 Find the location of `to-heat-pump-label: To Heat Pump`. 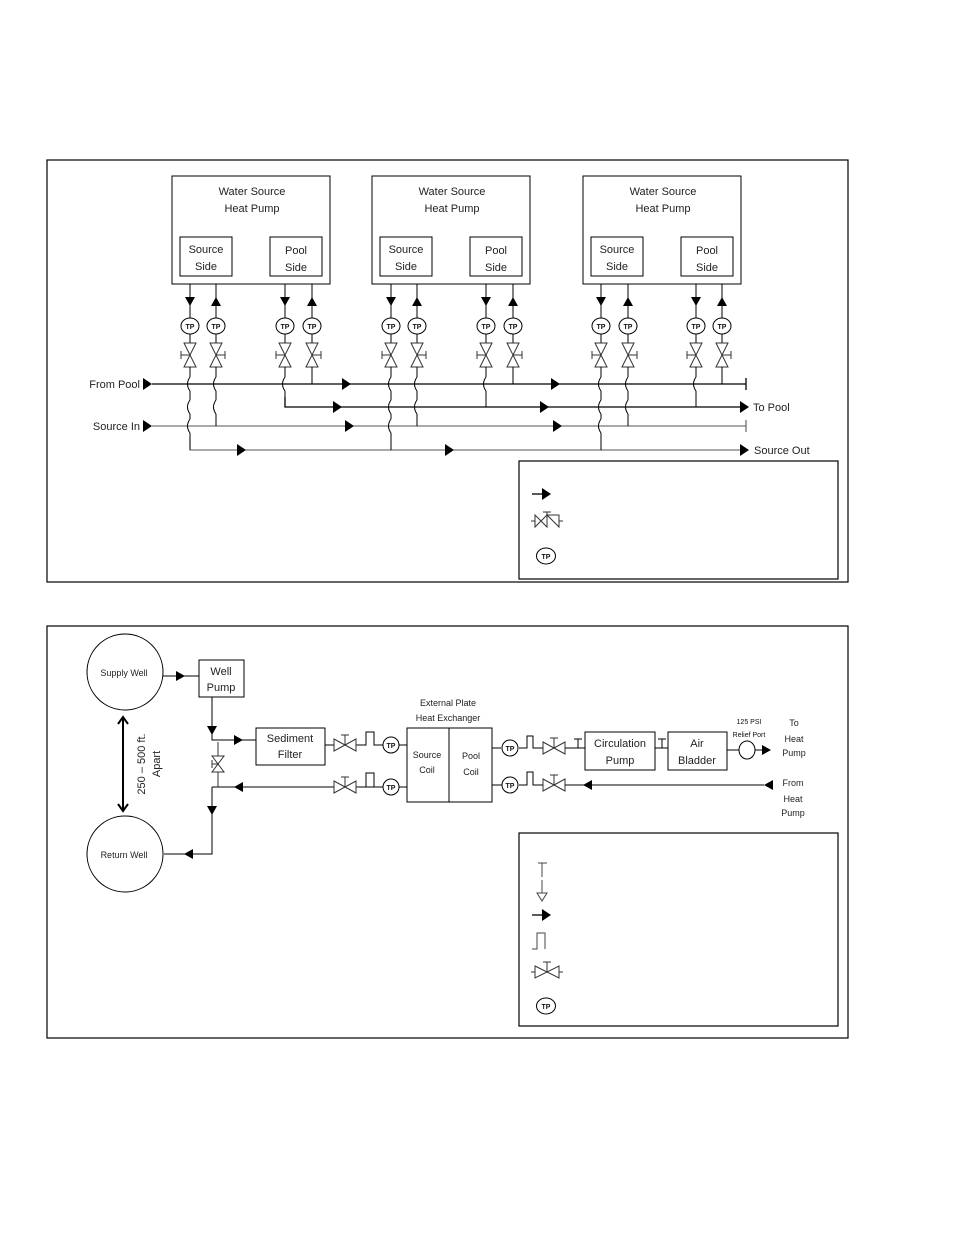

to-heat-pump-label: To Heat Pump is located at coordinates (794, 738).